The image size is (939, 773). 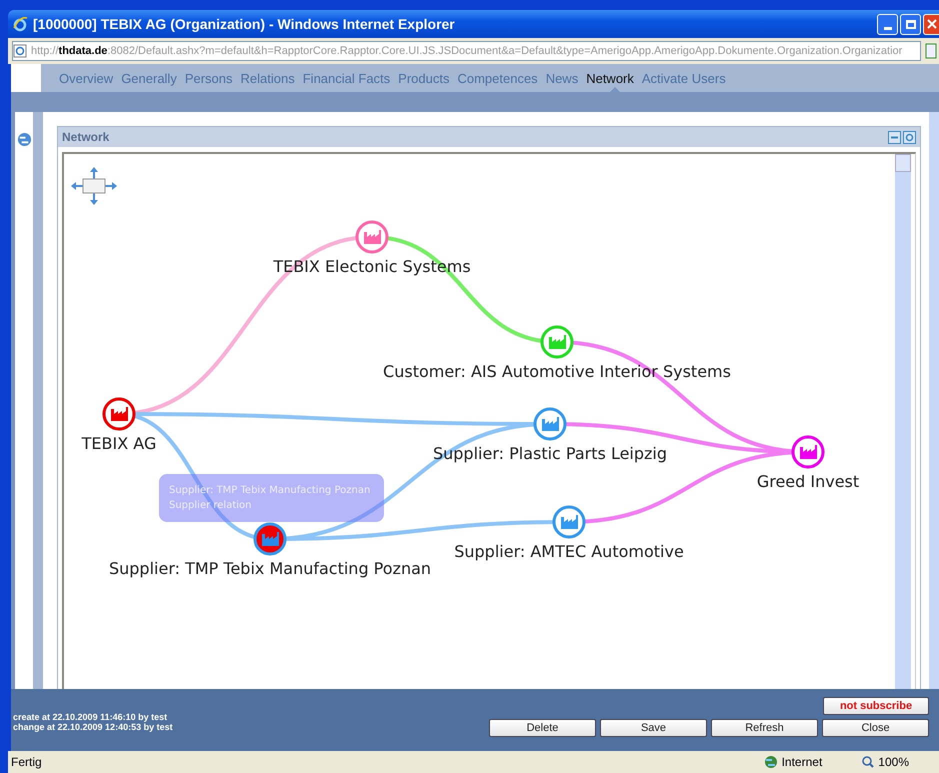 I want to click on action-button: Delete, so click(x=542, y=728).